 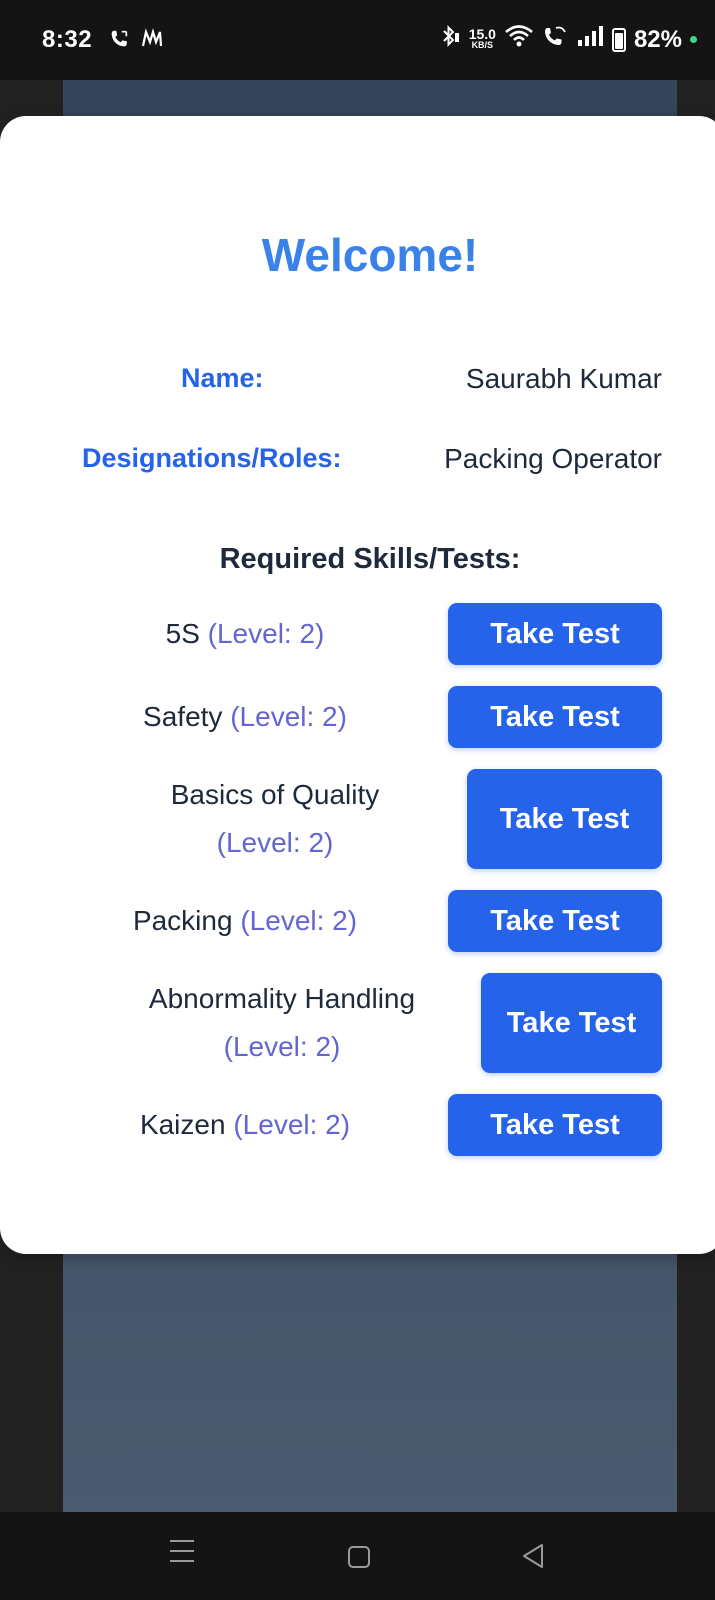 I want to click on skill-label: Abnormality Handling (Level: 2), so click(x=282, y=1023).